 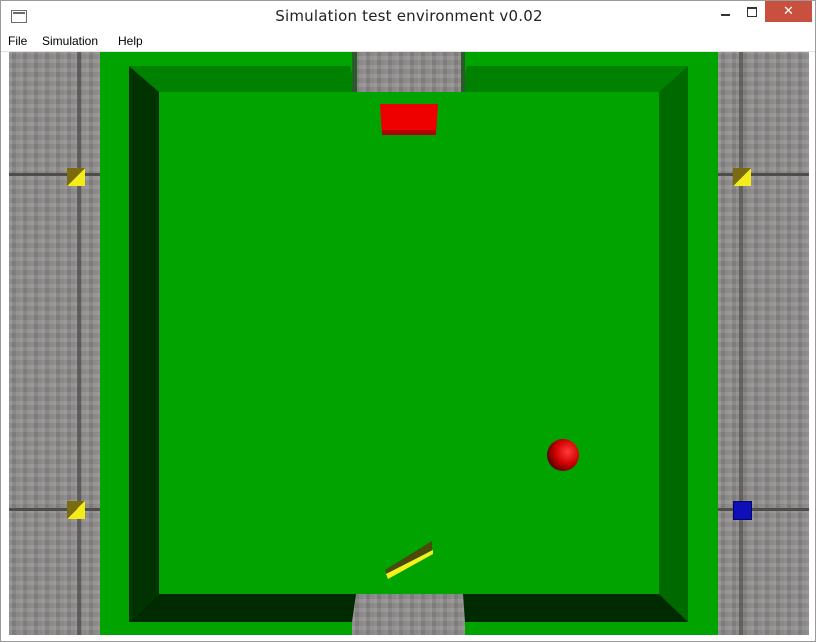 I want to click on close-icon: ✕, so click(x=788, y=11).